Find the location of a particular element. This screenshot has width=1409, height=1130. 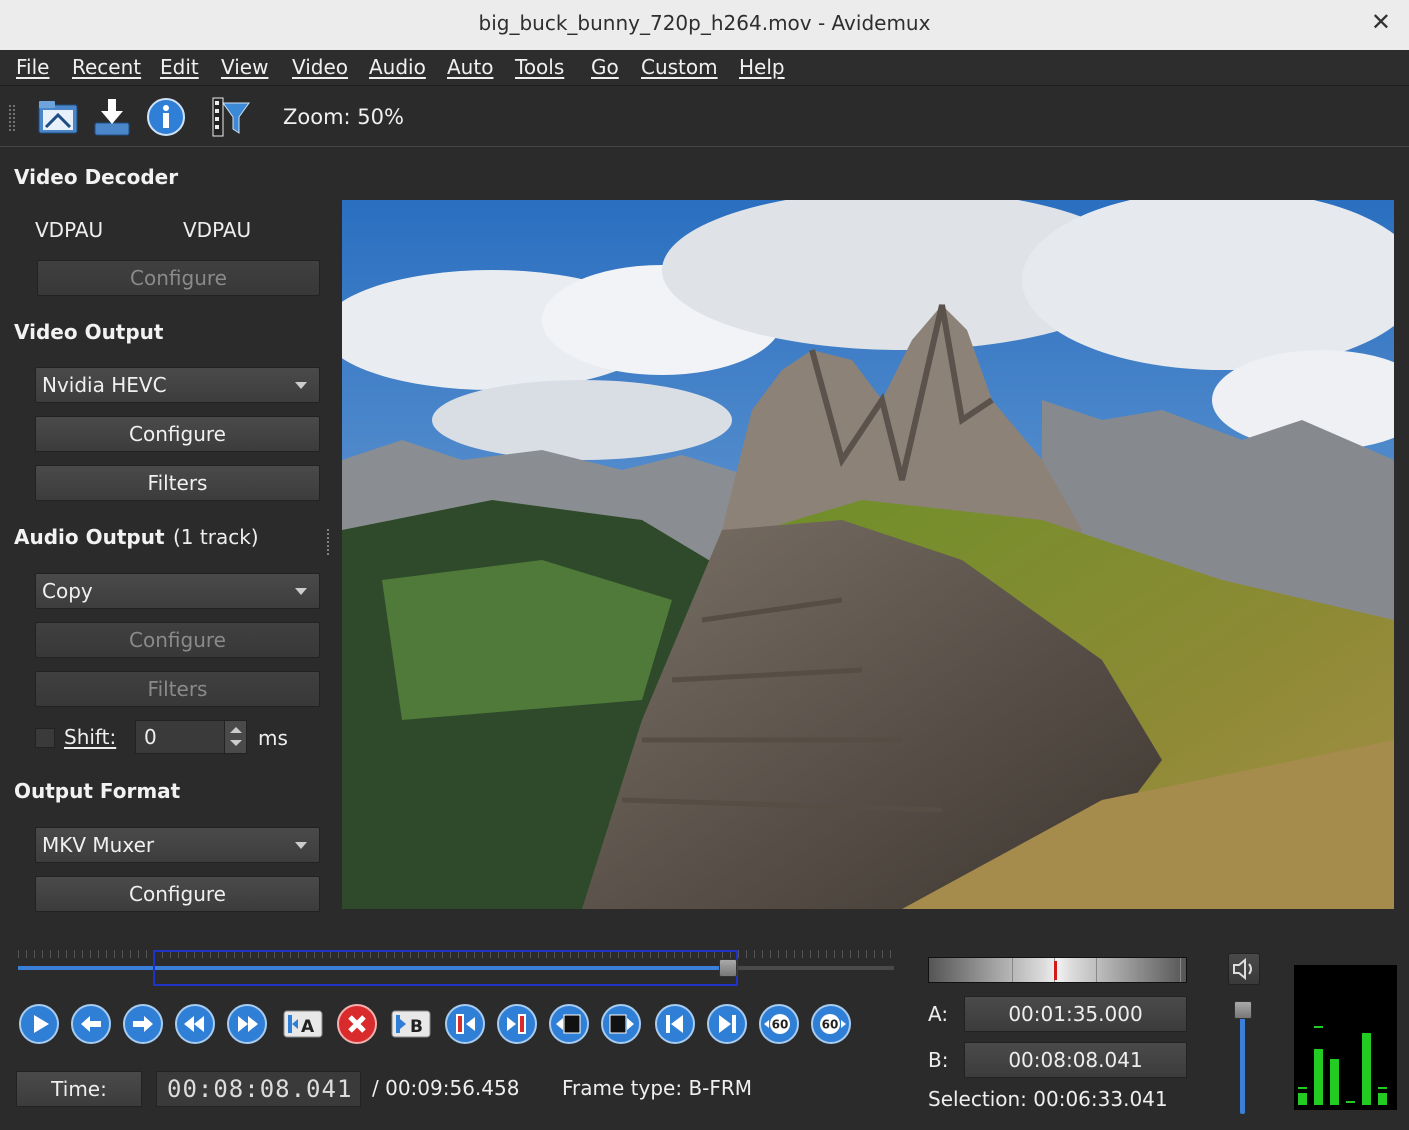

previous-cut-point-icon is located at coordinates (465, 1024).